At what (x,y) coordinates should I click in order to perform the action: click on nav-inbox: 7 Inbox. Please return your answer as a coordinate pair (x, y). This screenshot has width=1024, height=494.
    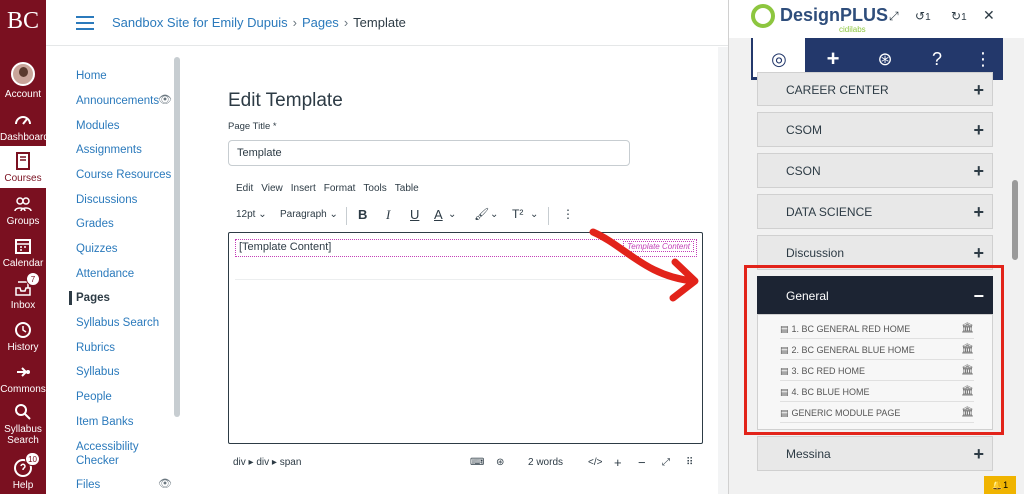
    Looking at the image, I should click on (23, 291).